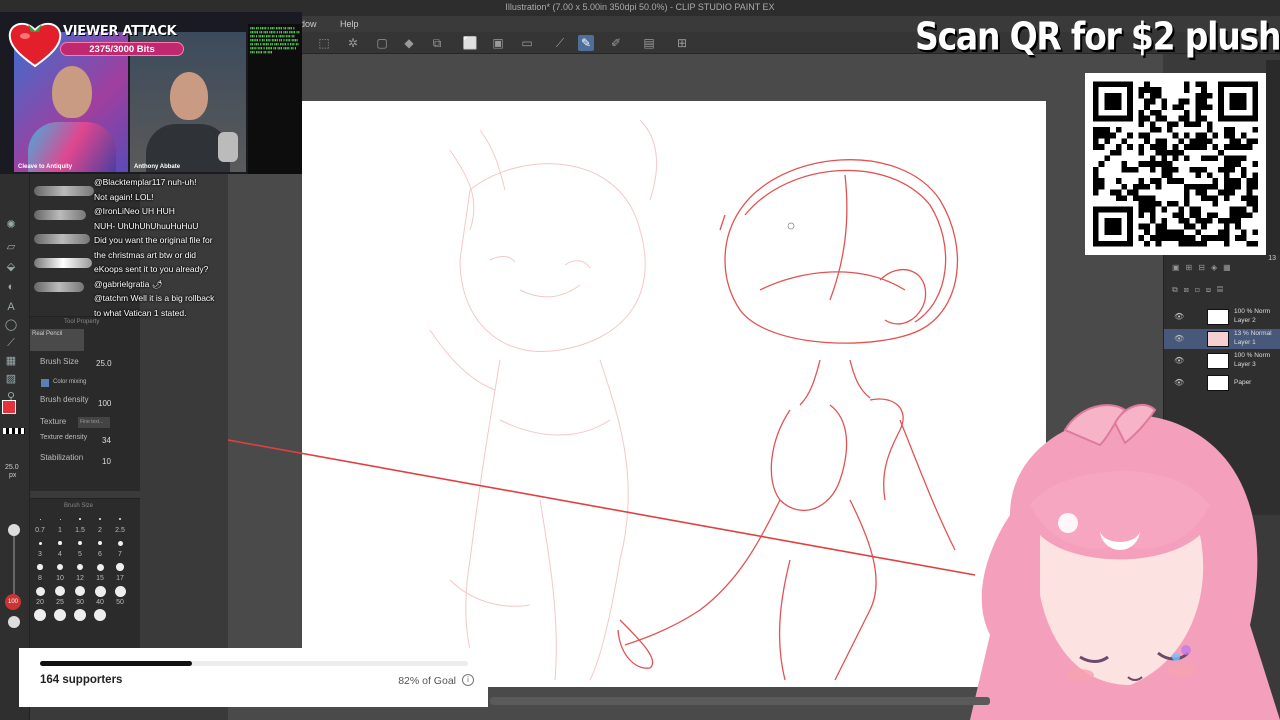  I want to click on brush-size-label: 20, so click(40, 602).